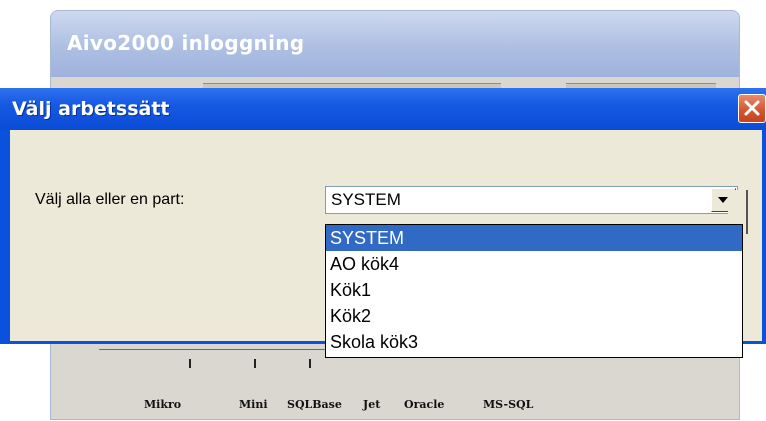  What do you see at coordinates (508, 404) in the screenshot?
I see `scale-label-ms-sql: MS-SQL` at bounding box center [508, 404].